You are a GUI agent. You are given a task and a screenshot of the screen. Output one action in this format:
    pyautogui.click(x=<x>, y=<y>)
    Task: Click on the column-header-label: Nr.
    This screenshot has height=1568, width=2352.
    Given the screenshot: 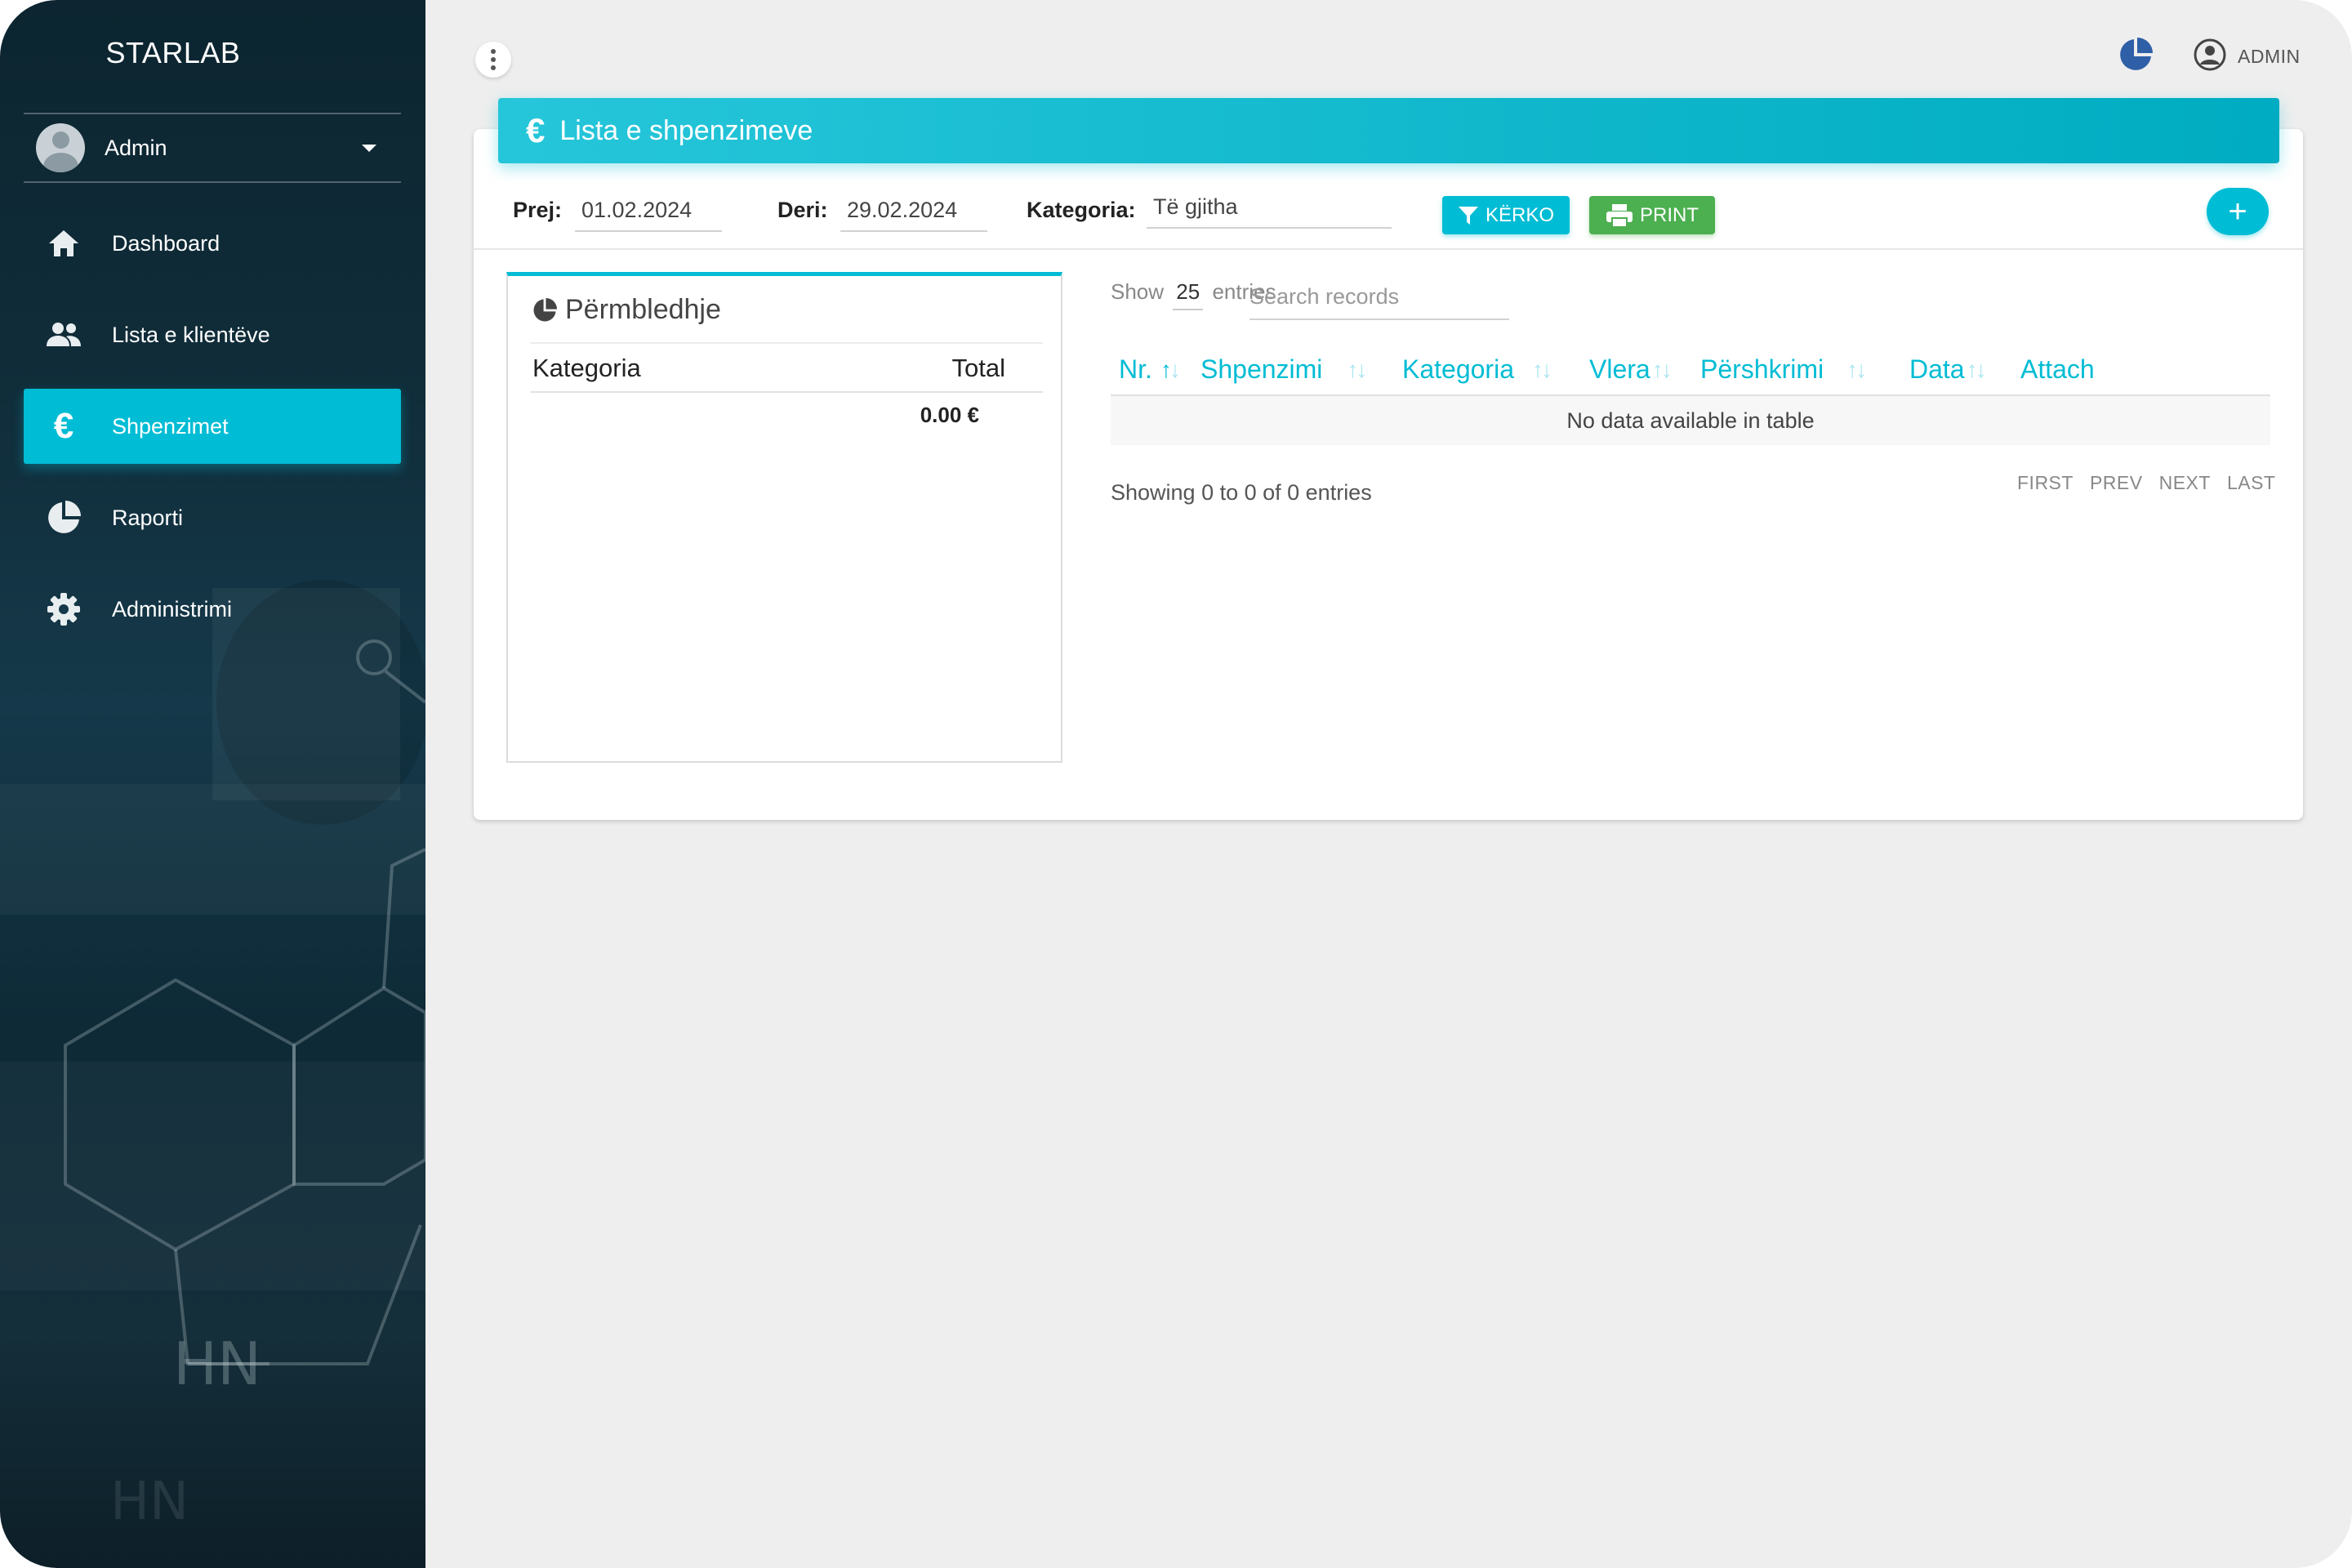 What is the action you would take?
    pyautogui.click(x=1135, y=369)
    